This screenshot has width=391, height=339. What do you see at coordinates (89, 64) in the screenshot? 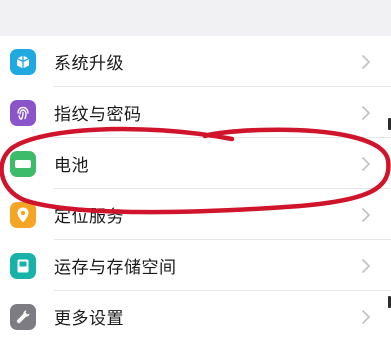
I see `settings-item-label: 系统升级` at bounding box center [89, 64].